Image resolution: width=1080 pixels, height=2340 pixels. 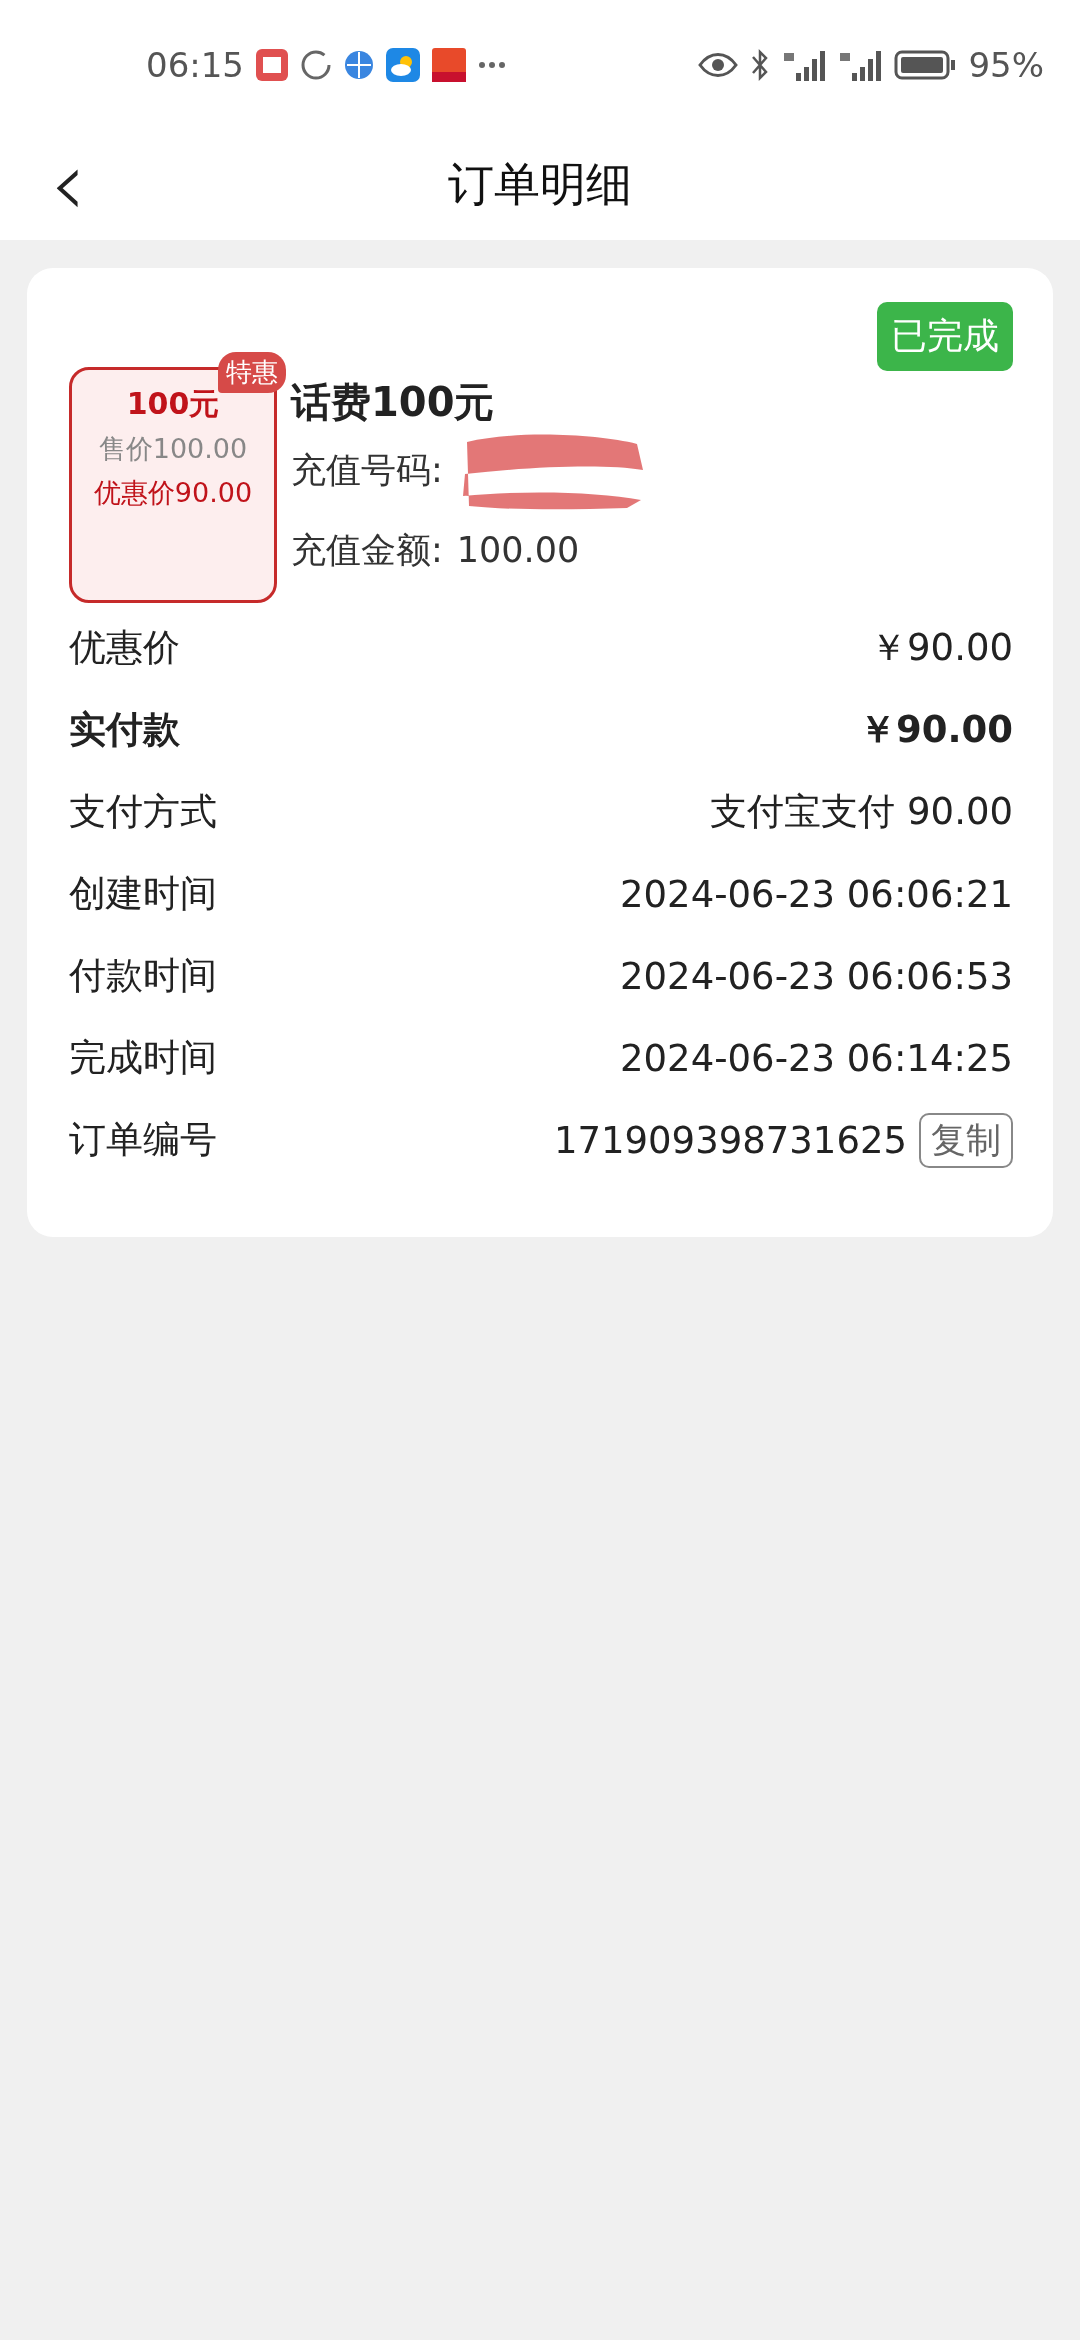 What do you see at coordinates (403, 65) in the screenshot?
I see `weather-app-icon` at bounding box center [403, 65].